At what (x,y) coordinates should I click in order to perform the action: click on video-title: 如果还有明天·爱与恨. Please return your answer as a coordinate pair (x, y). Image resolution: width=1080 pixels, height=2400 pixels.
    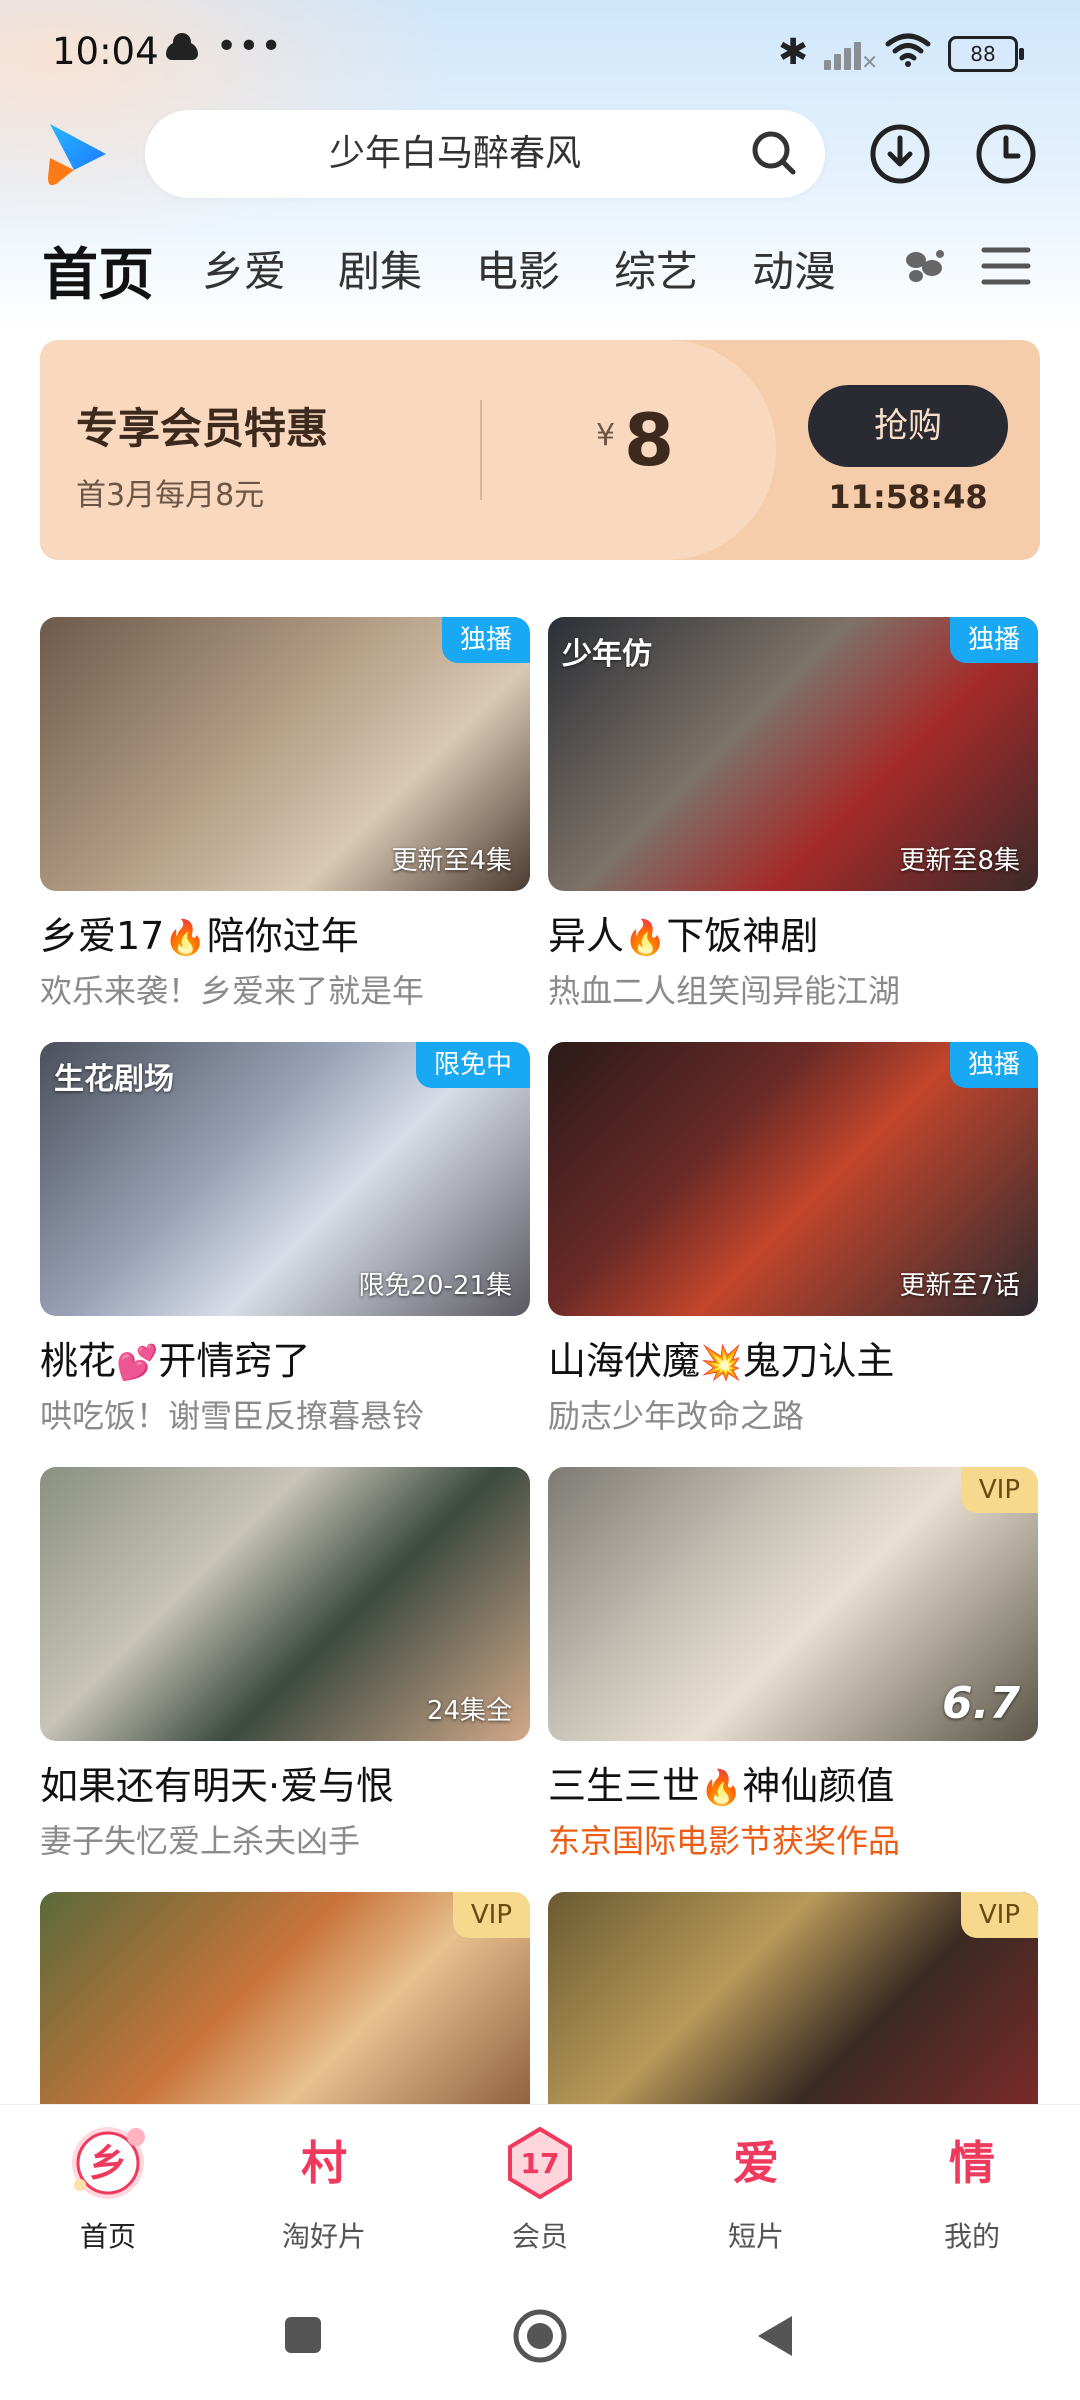
    Looking at the image, I should click on (217, 1786).